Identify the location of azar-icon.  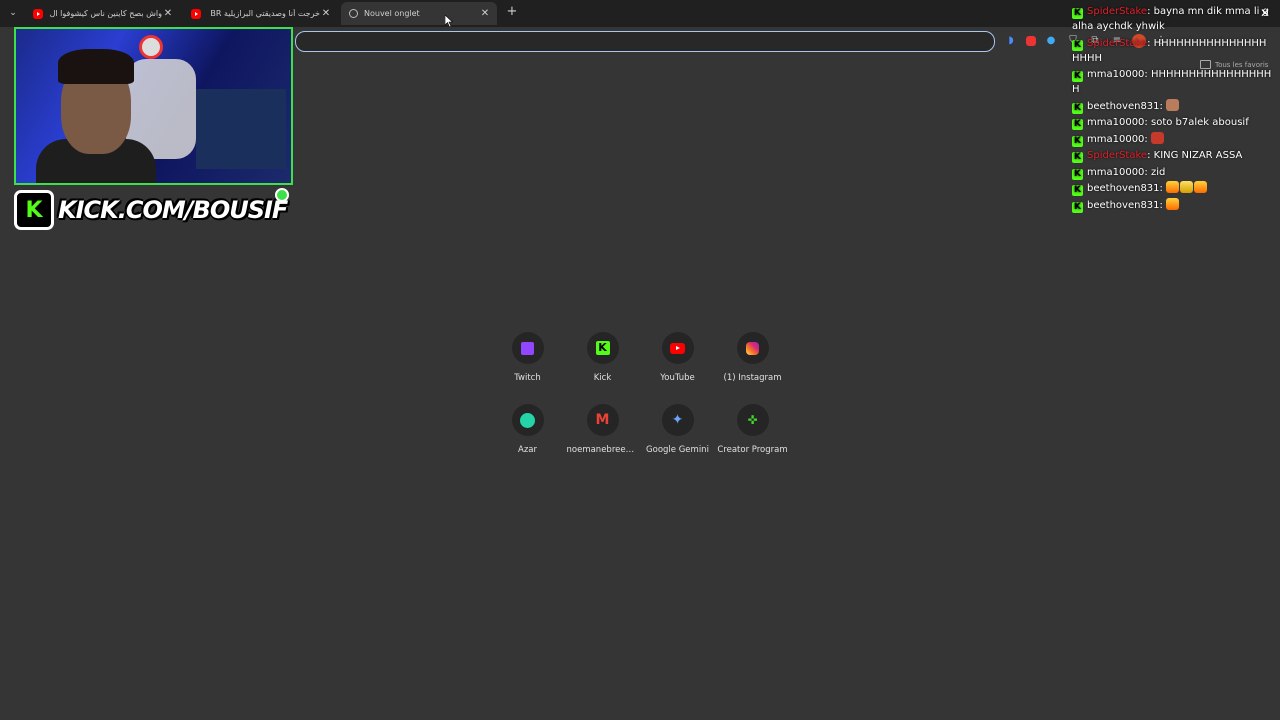
(527, 420).